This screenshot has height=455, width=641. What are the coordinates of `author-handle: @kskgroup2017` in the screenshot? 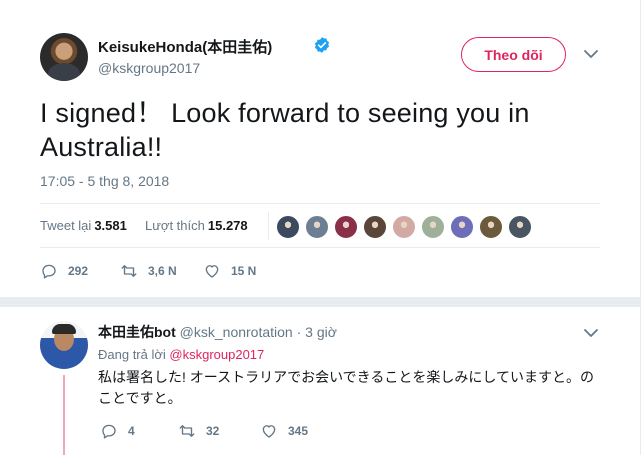 It's located at (149, 68).